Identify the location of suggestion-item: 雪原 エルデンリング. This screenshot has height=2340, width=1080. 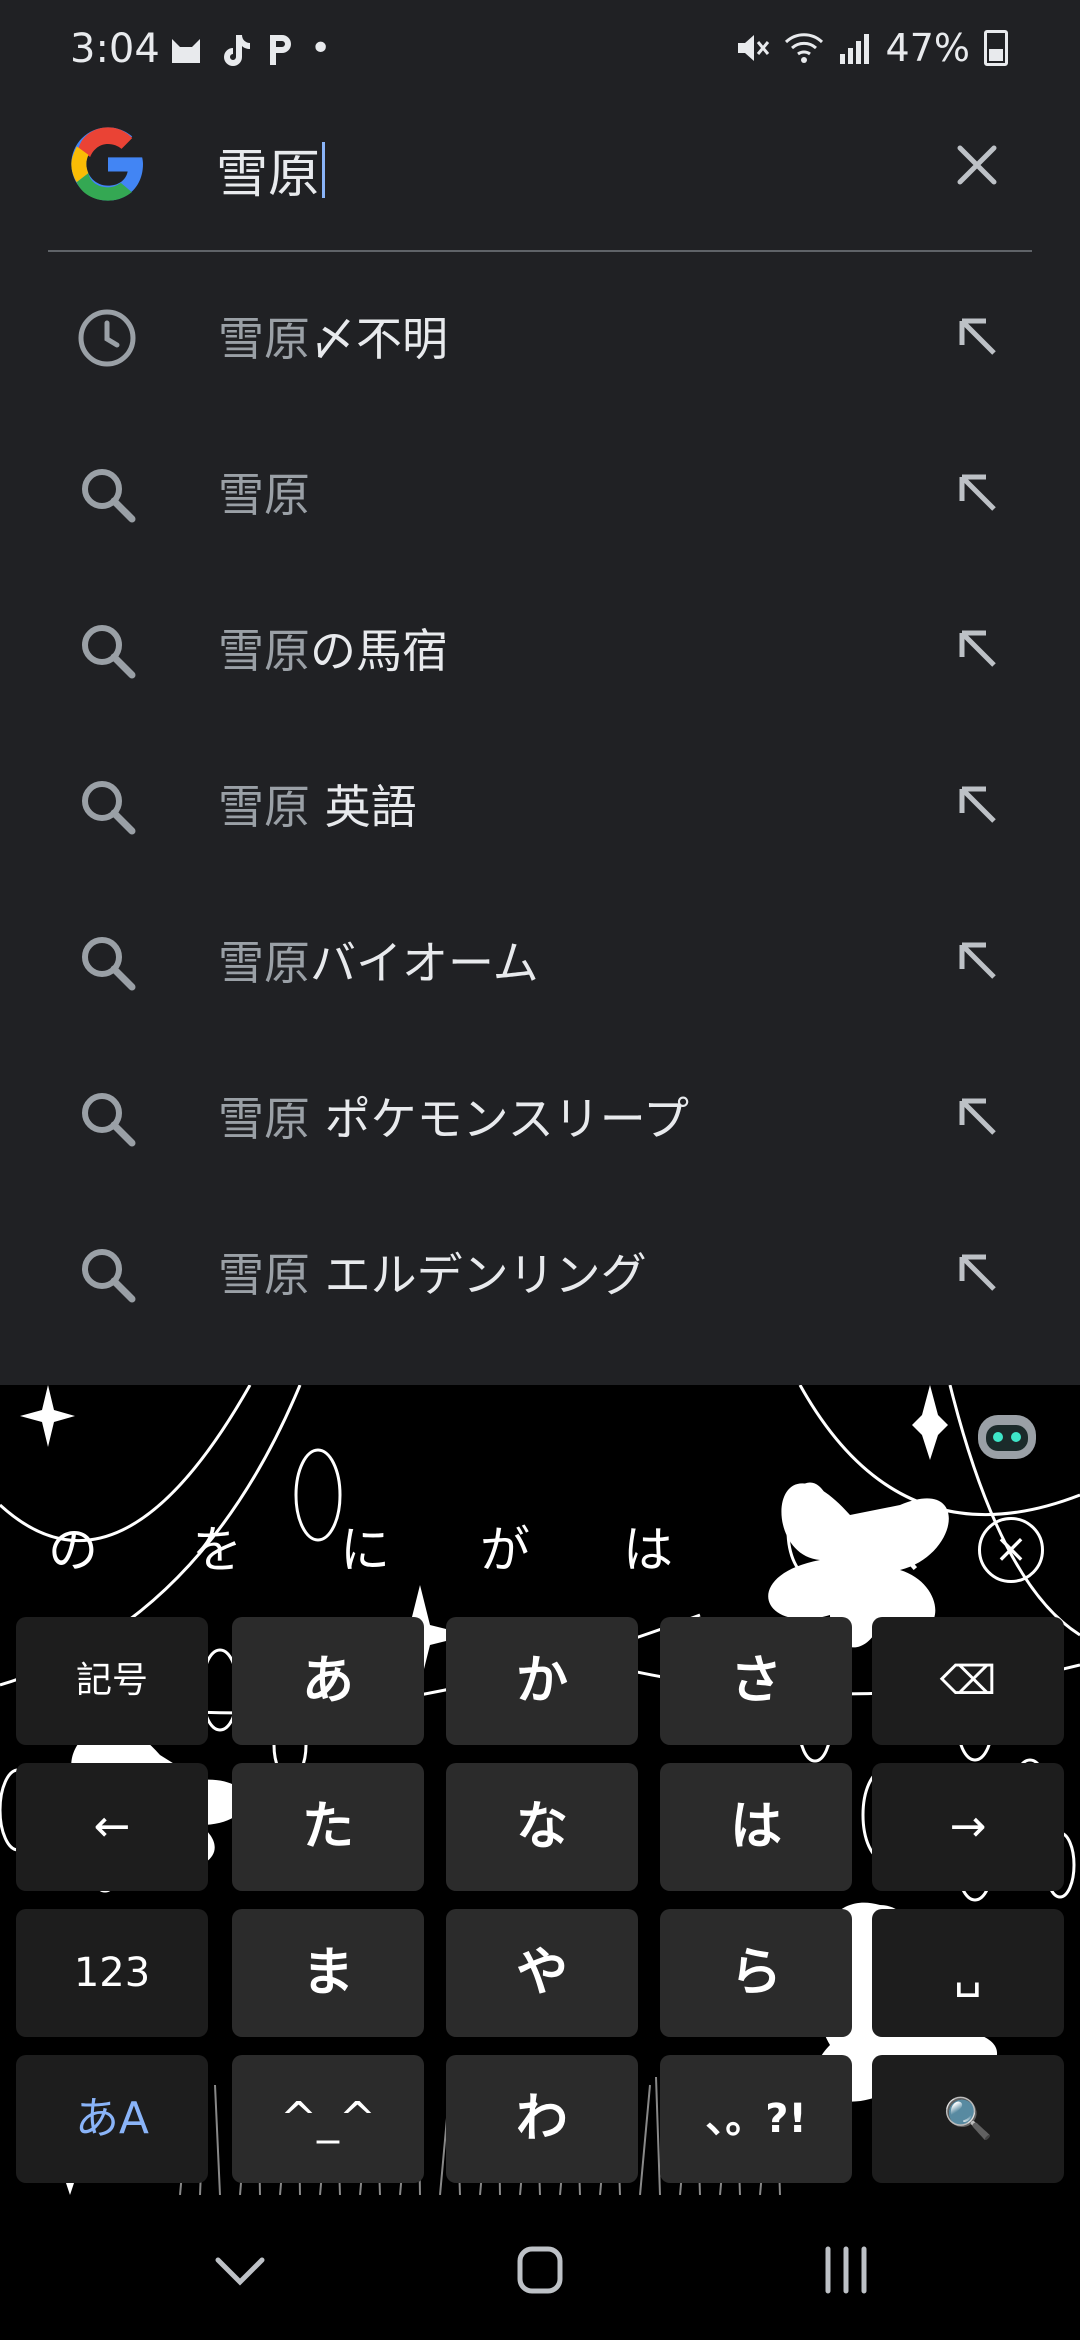
(540, 1269).